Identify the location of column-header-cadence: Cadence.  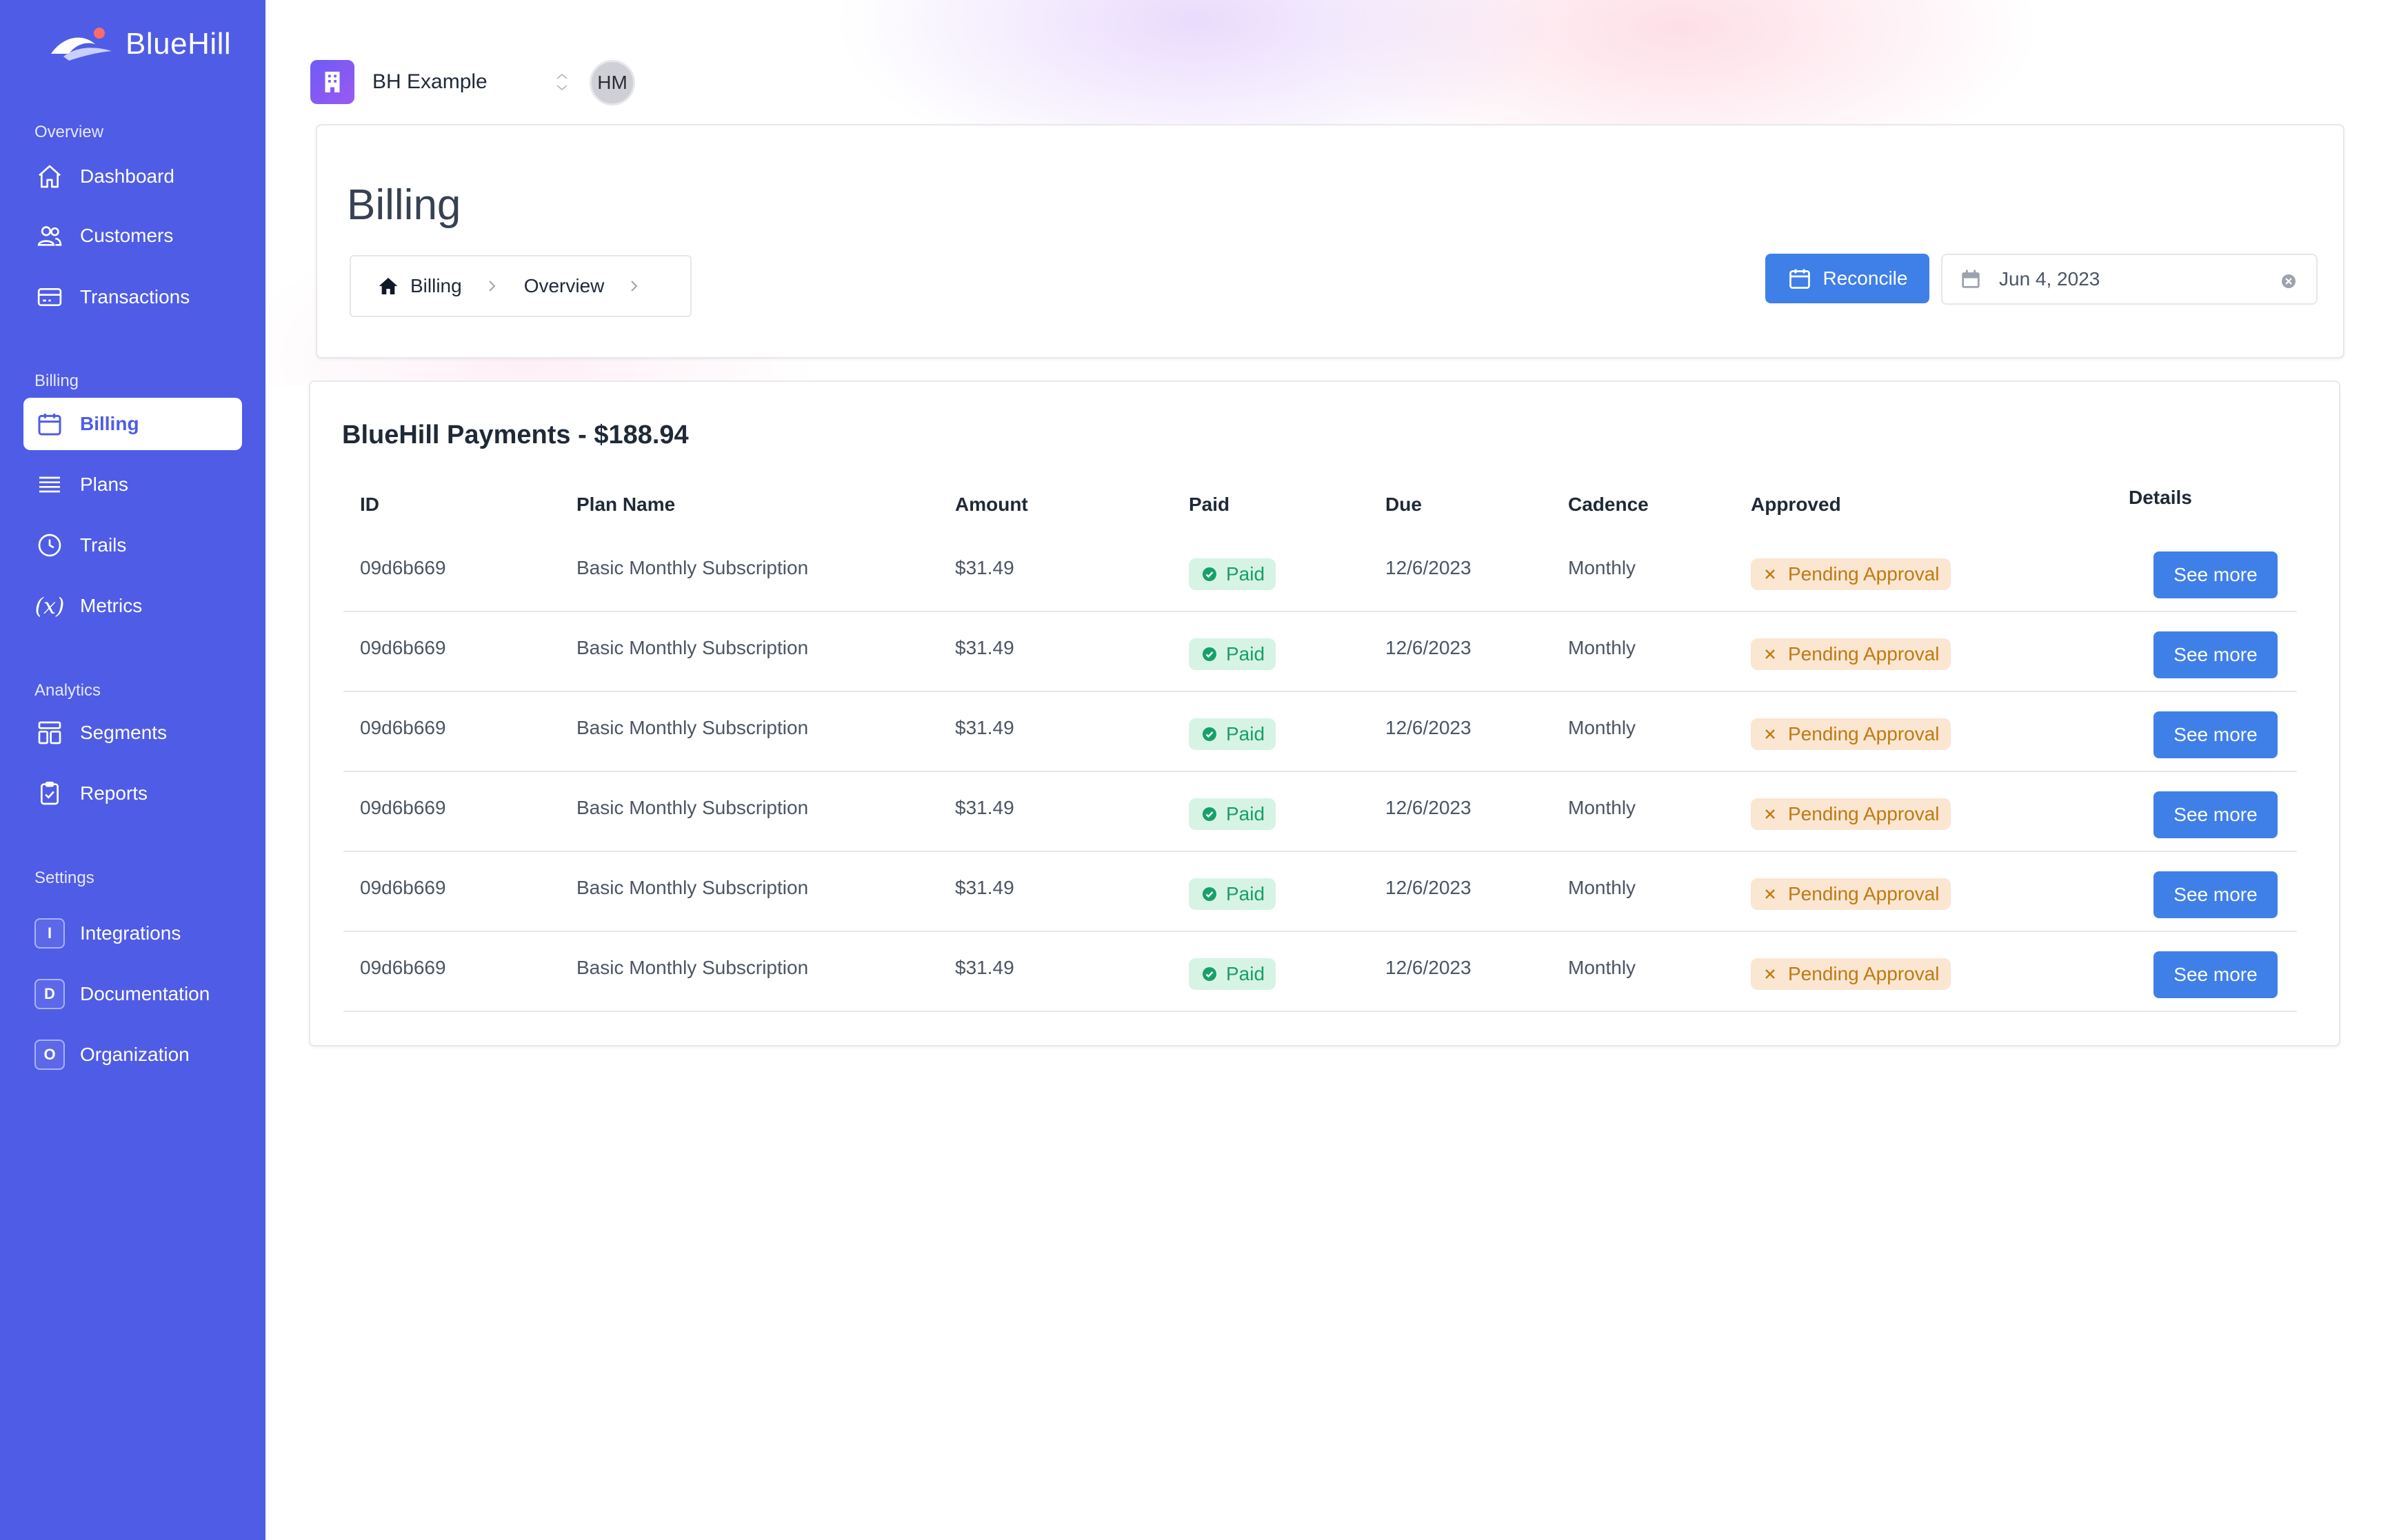
(1609, 505).